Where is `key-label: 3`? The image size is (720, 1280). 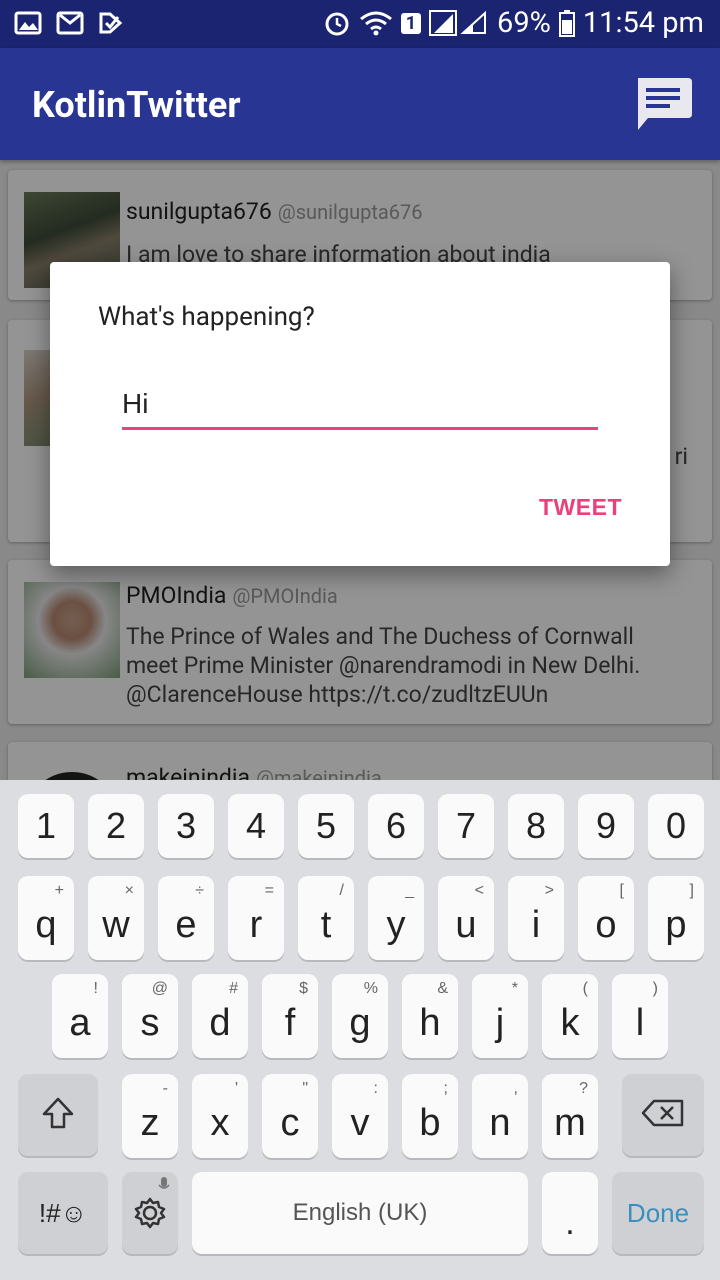
key-label: 3 is located at coordinates (186, 825).